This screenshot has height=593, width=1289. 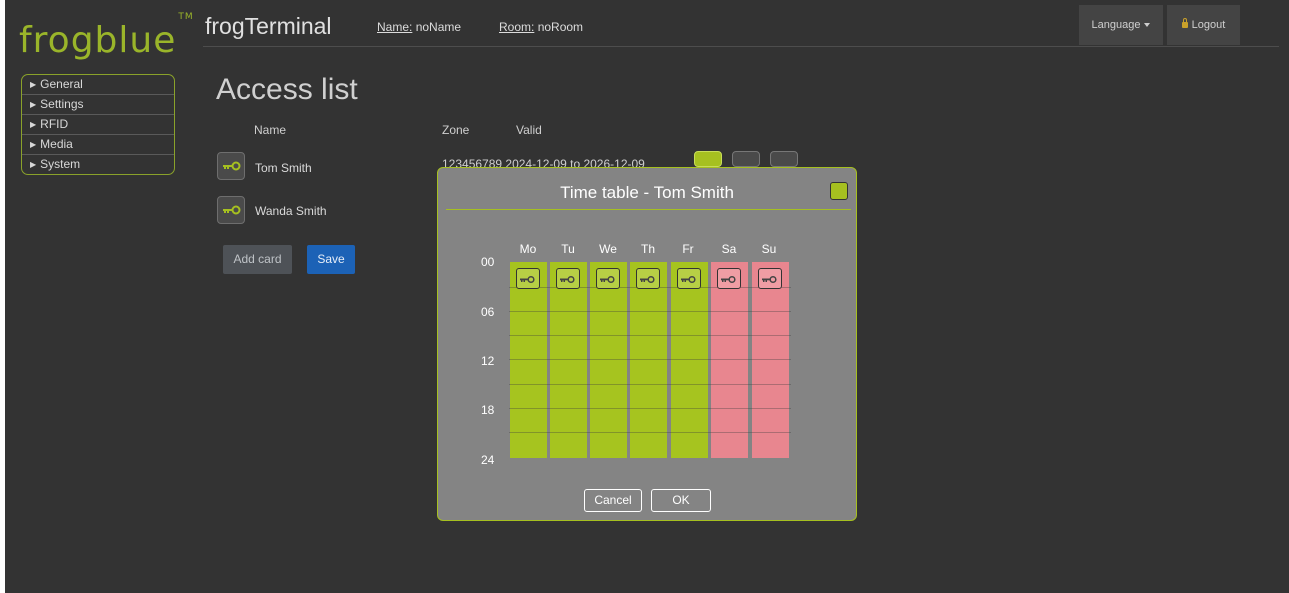 What do you see at coordinates (98, 145) in the screenshot?
I see `sidebar-item-media: ▶ Media` at bounding box center [98, 145].